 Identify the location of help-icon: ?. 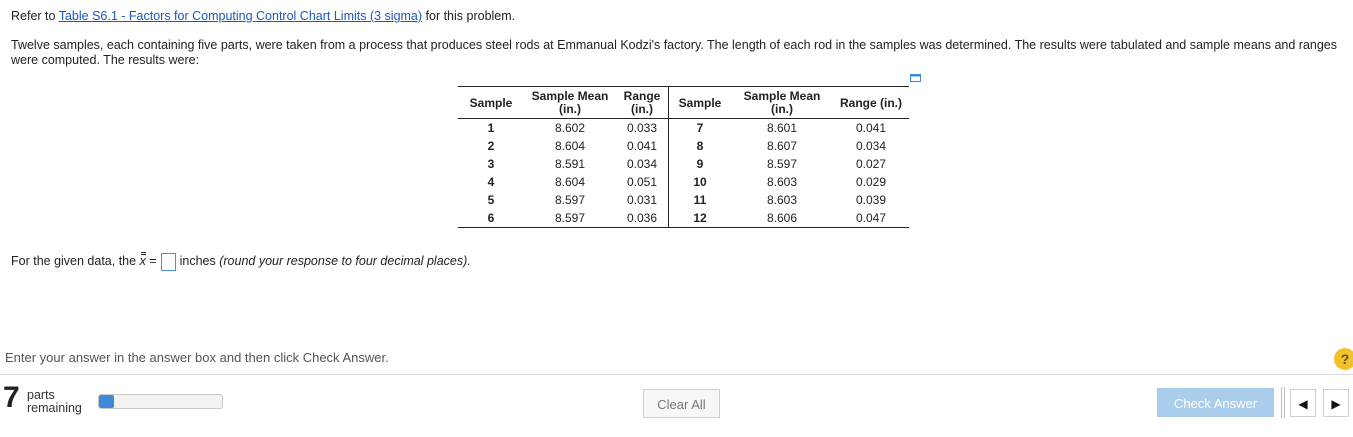
(1343, 359).